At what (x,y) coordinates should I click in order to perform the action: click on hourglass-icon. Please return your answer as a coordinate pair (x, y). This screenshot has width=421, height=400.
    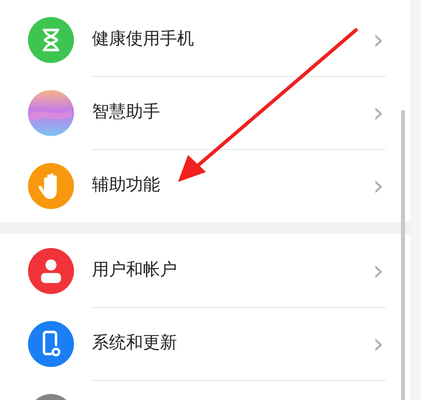
    Looking at the image, I should click on (51, 39).